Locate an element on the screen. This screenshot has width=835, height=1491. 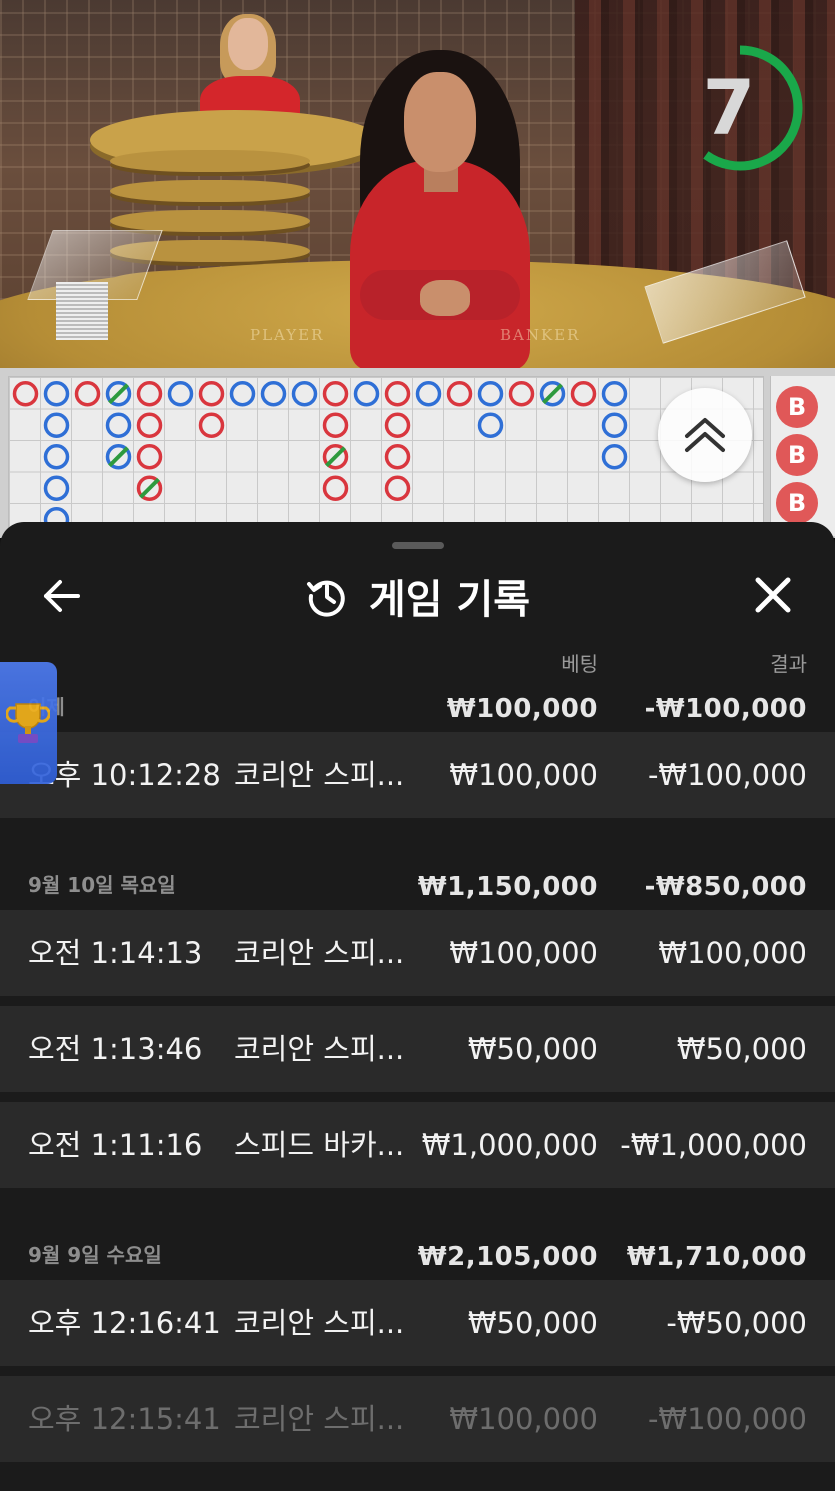
close-button is located at coordinates (773, 595).